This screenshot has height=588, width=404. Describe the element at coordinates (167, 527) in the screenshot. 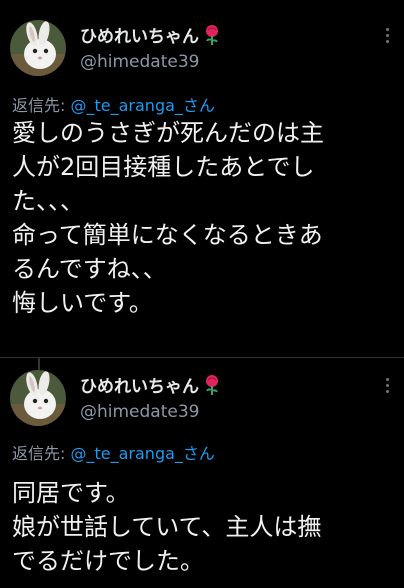

I see `tweet-body-line: 娘が世話していて、主人は撫` at that location.